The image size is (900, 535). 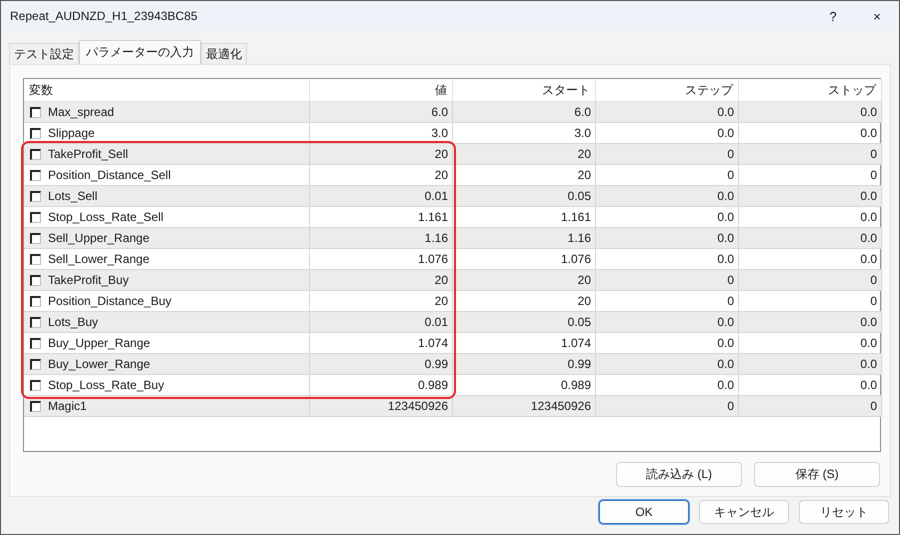 I want to click on dialog-button: キャンセル, so click(x=744, y=512).